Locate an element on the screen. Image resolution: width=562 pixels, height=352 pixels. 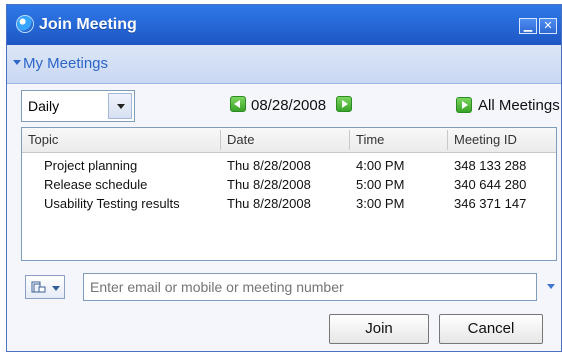
period-select-value: Daily is located at coordinates (44, 106).